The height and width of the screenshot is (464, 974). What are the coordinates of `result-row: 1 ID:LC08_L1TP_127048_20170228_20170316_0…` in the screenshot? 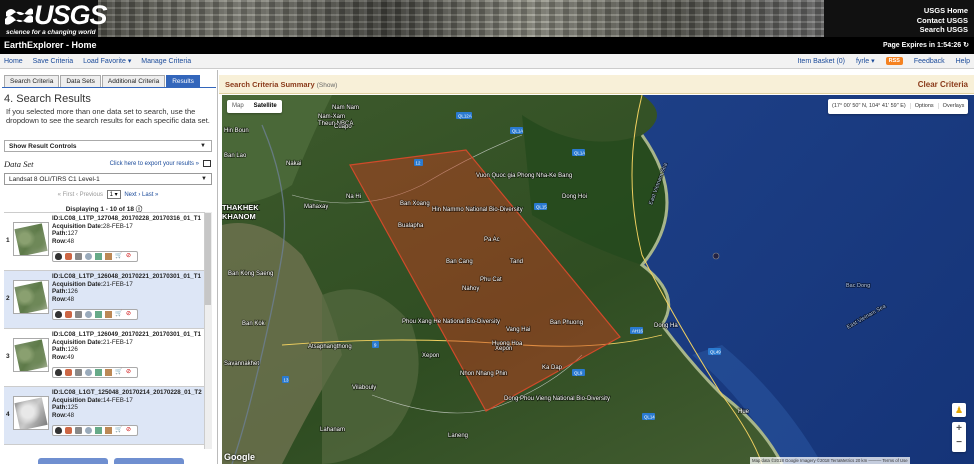 It's located at (104, 242).